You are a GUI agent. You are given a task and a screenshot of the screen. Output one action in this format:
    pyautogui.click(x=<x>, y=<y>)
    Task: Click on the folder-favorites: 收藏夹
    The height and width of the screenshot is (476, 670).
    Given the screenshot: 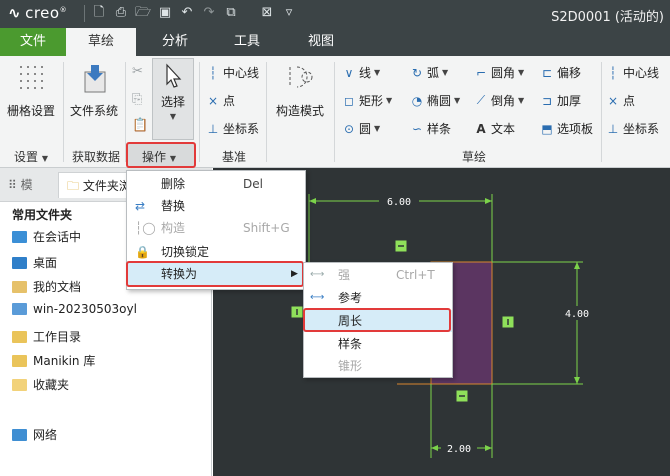 What is the action you would take?
    pyautogui.click(x=40, y=384)
    